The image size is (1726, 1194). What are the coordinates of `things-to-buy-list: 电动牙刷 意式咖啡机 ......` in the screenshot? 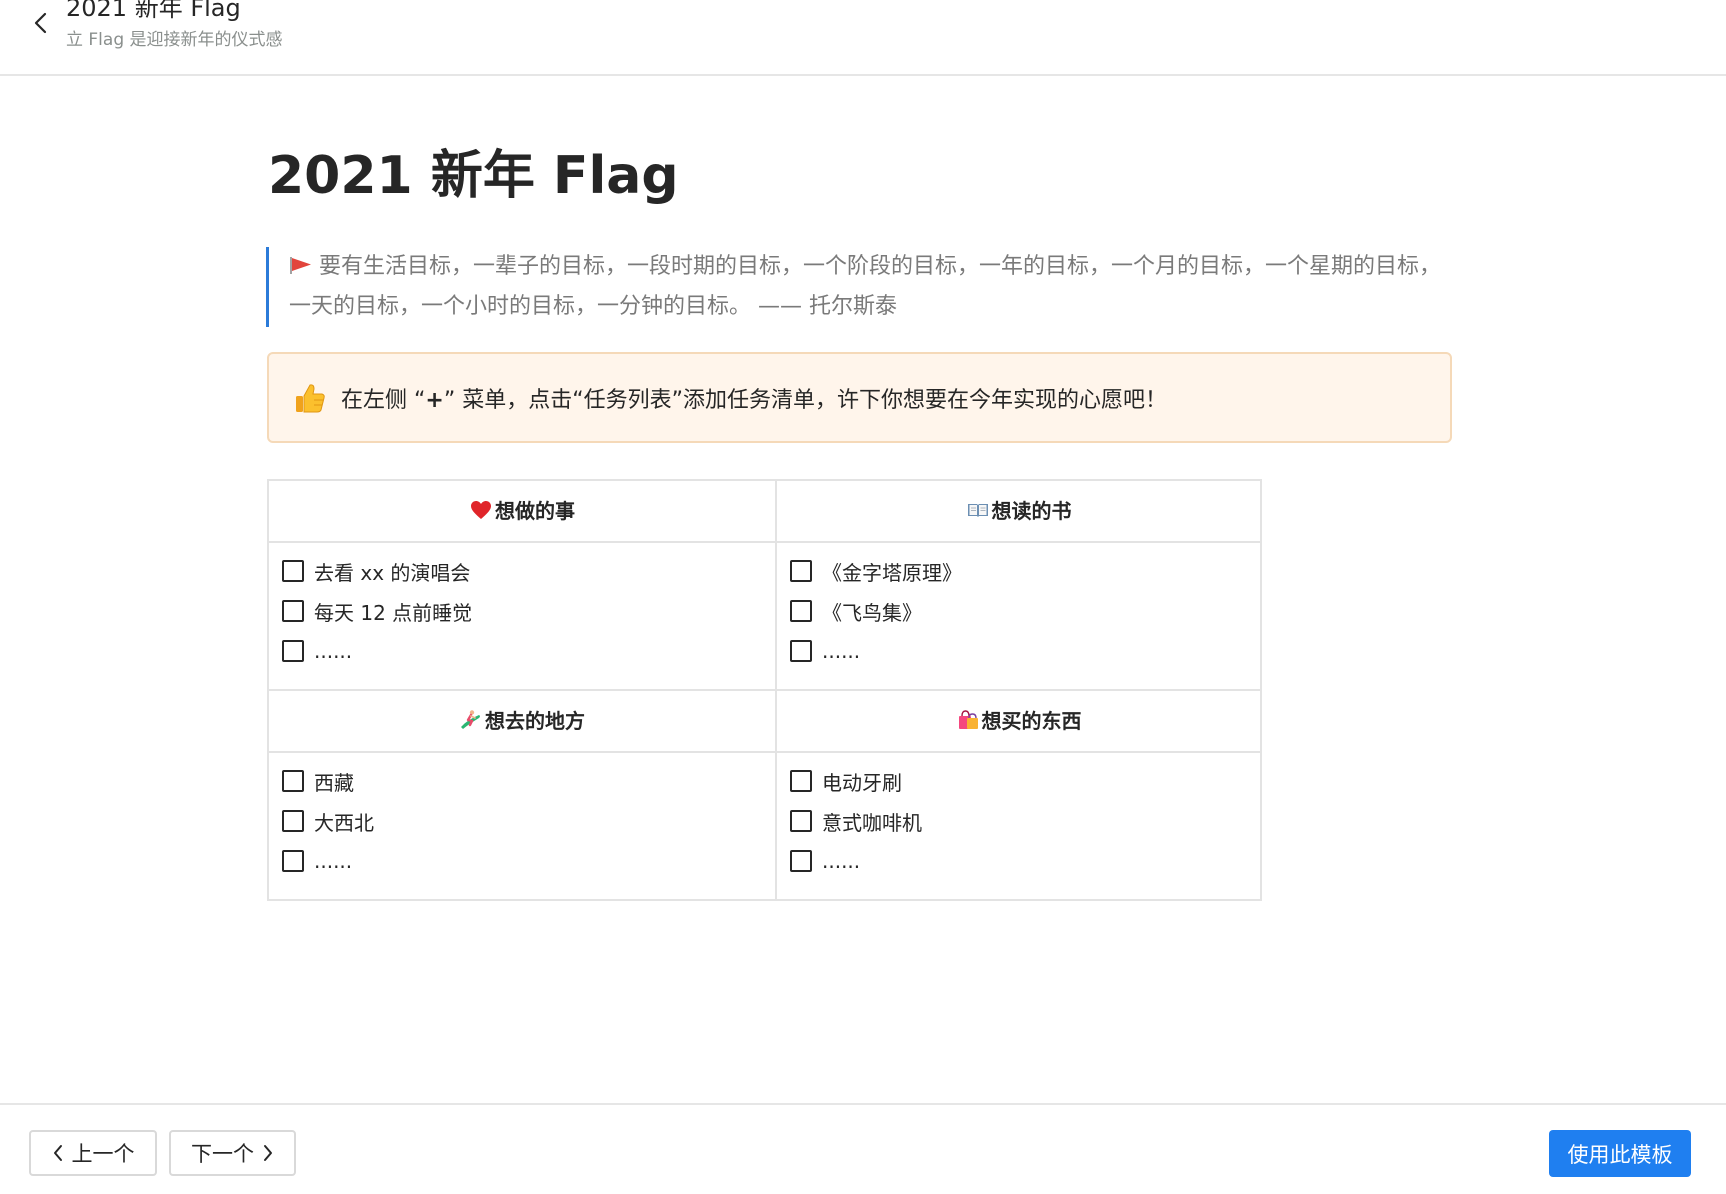 It's located at (1018, 826).